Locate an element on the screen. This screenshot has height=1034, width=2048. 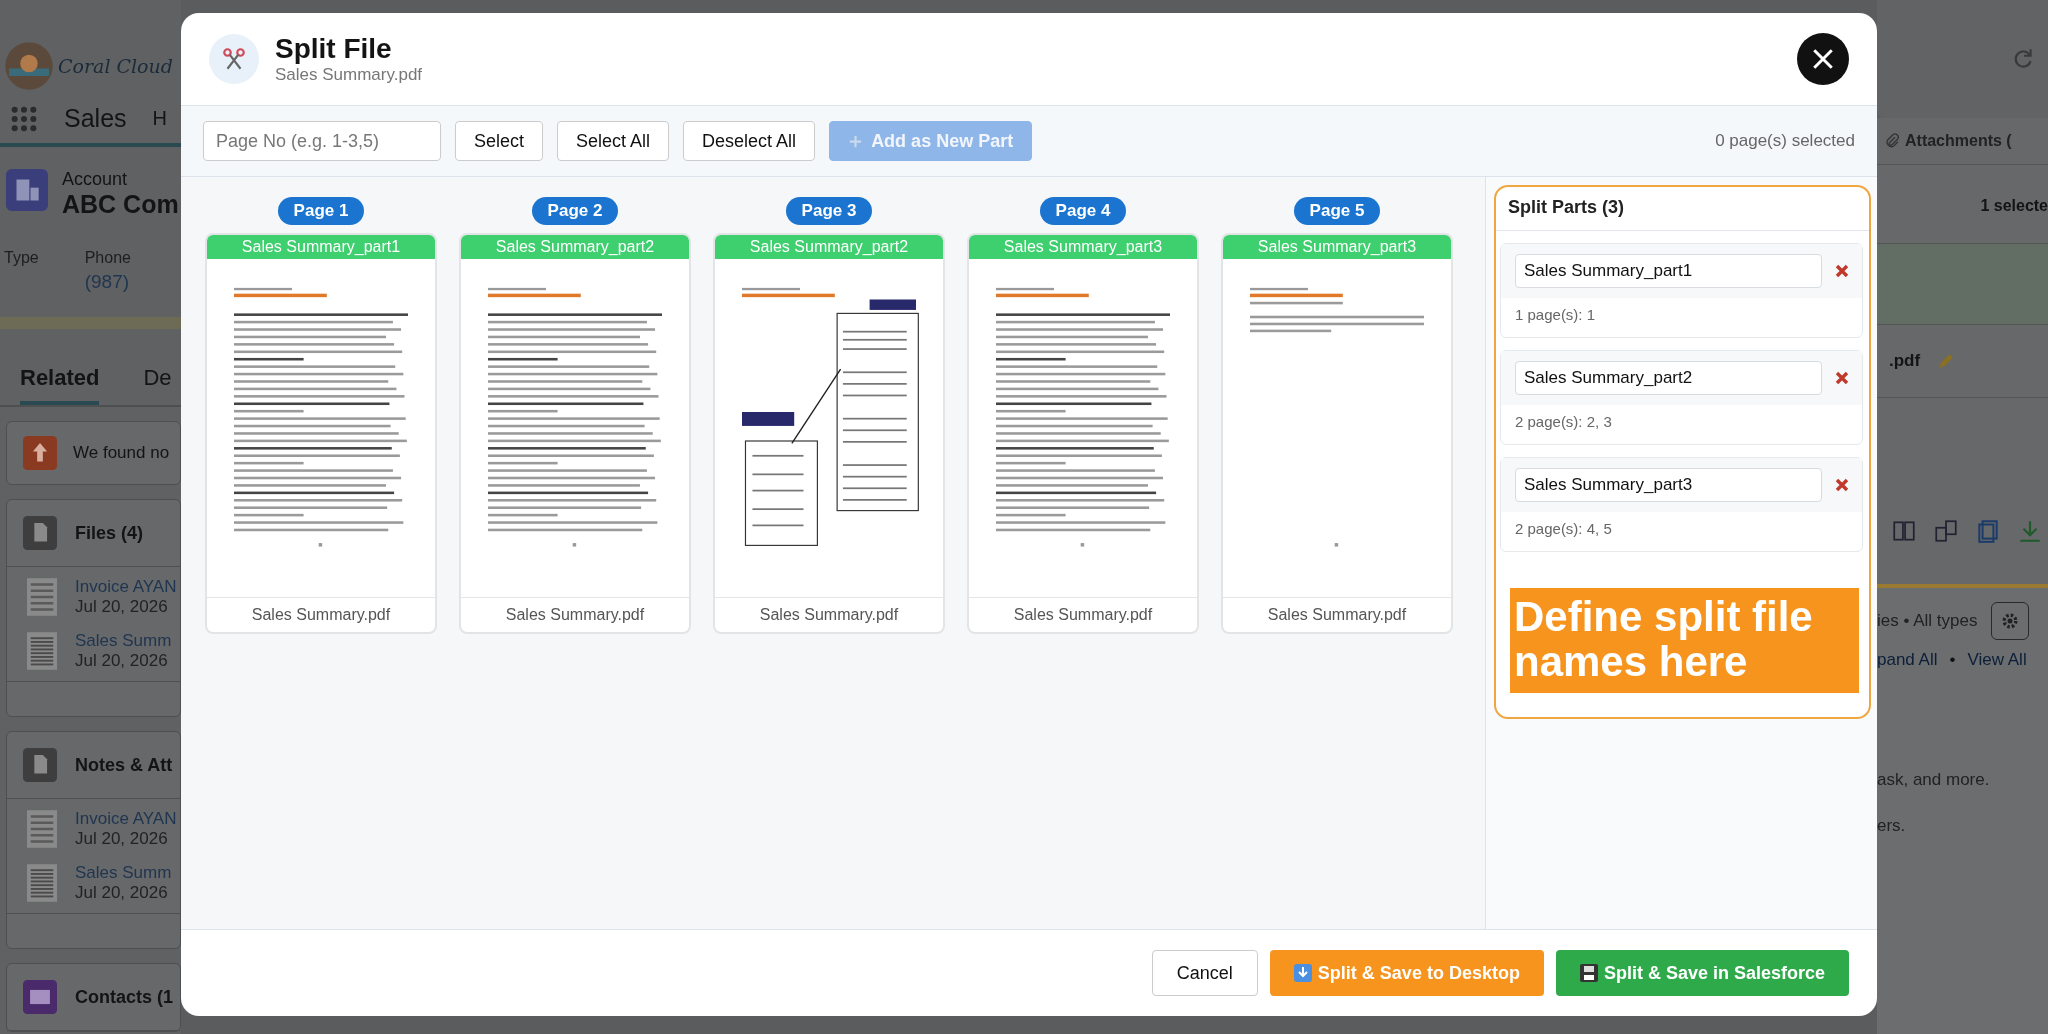
field-value: (987) is located at coordinates (107, 282).